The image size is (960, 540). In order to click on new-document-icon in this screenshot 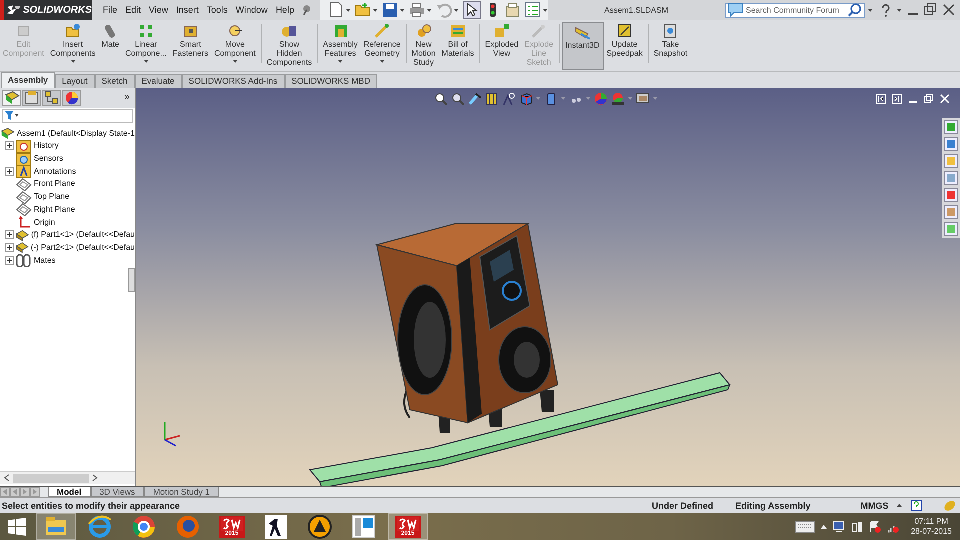, I will do `click(336, 10)`.